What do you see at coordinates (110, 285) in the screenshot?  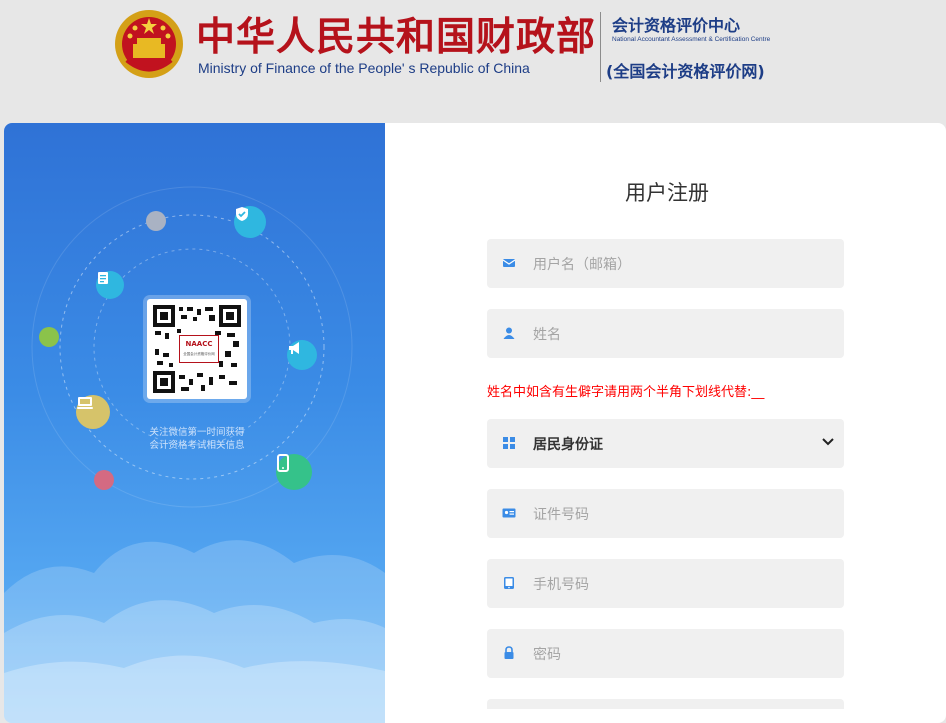 I see `document-icon` at bounding box center [110, 285].